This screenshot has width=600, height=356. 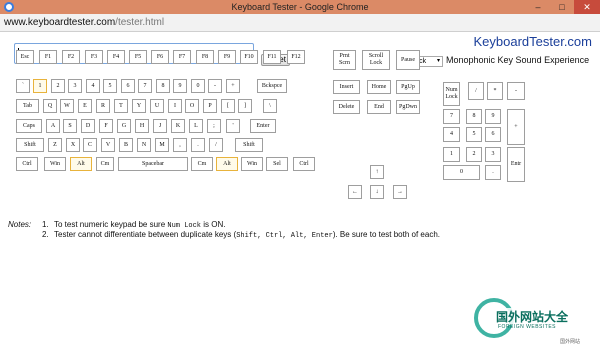 I want to click on key-fn-8: F8, so click(x=205, y=57).